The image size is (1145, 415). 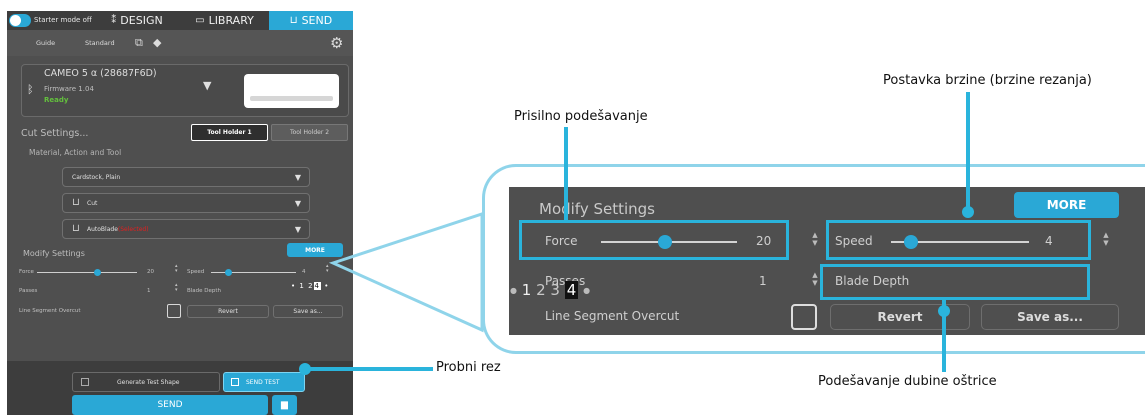 I want to click on more-button: MORE, so click(x=1066, y=205).